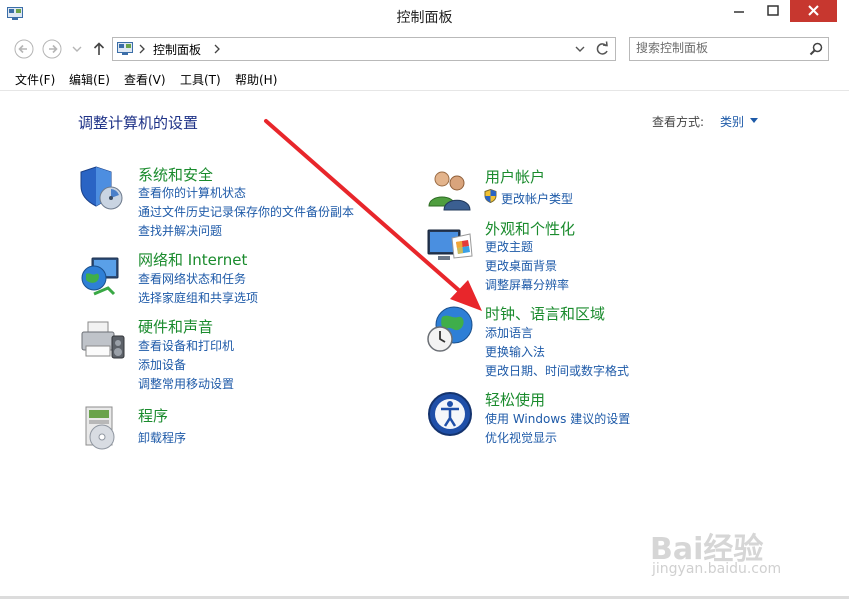  Describe the element at coordinates (717, 569) in the screenshot. I see `watermark-url: jingyan.baidu.com` at that location.